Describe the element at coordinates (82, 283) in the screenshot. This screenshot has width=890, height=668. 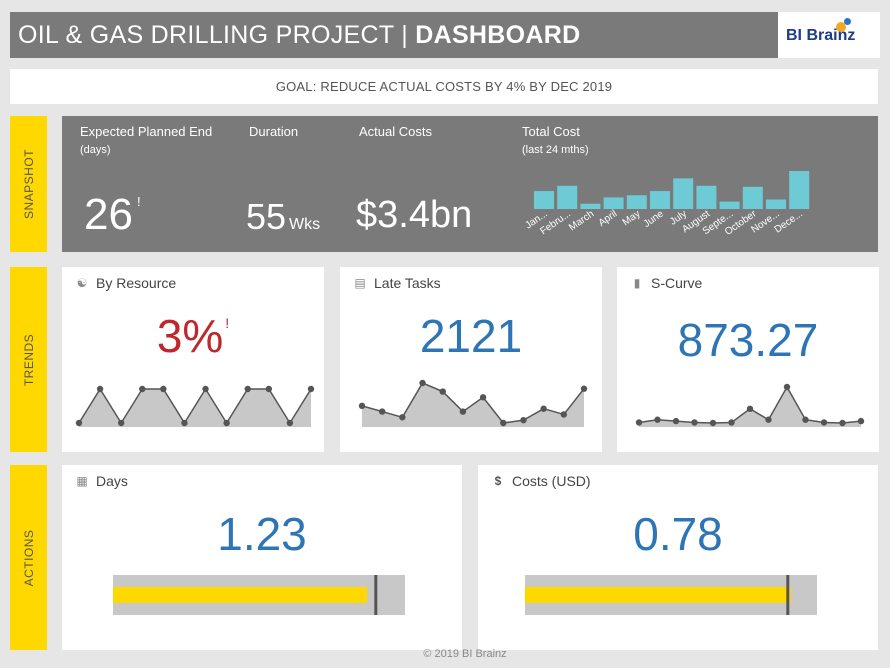
I see `people-icon: ☯` at that location.